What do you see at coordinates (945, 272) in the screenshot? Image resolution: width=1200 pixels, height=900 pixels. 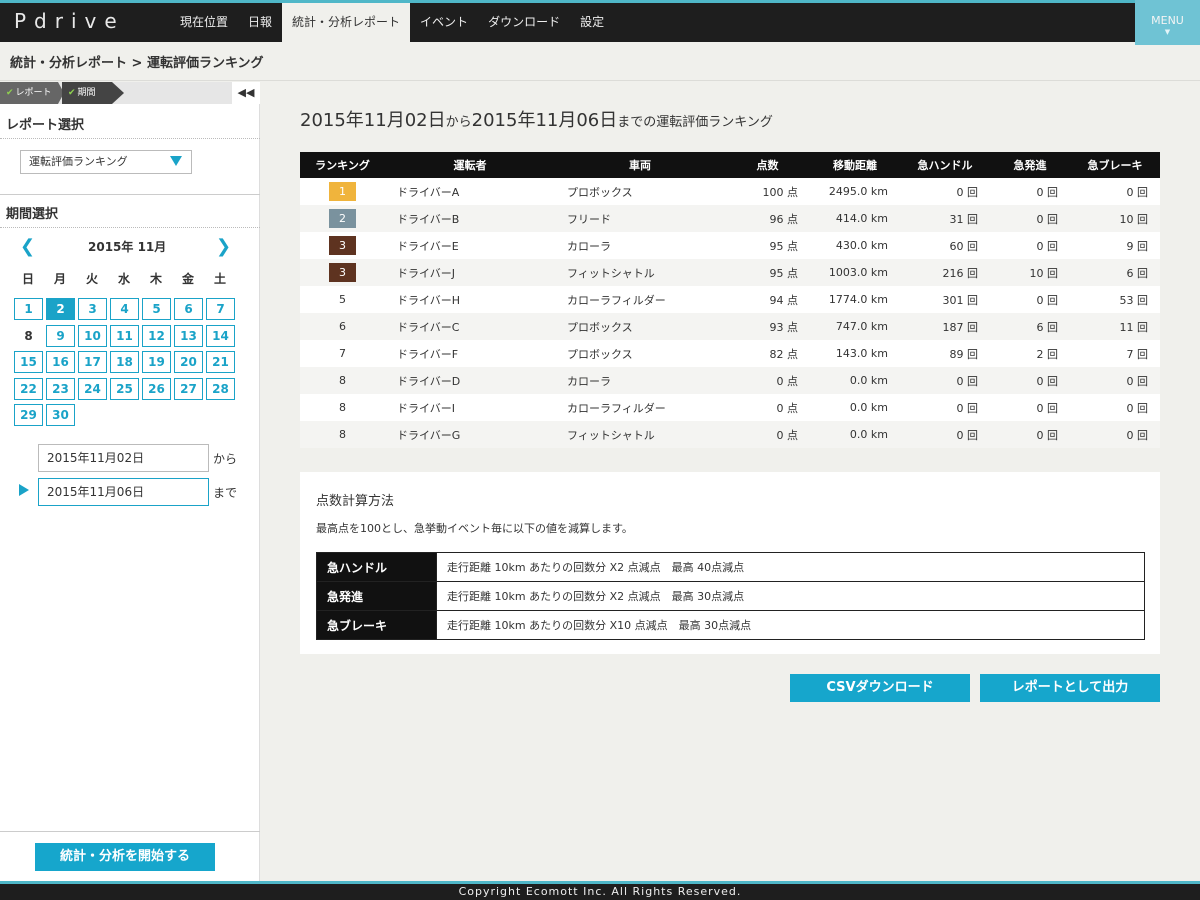 I see `sharp-turn-cell: 216 回` at bounding box center [945, 272].